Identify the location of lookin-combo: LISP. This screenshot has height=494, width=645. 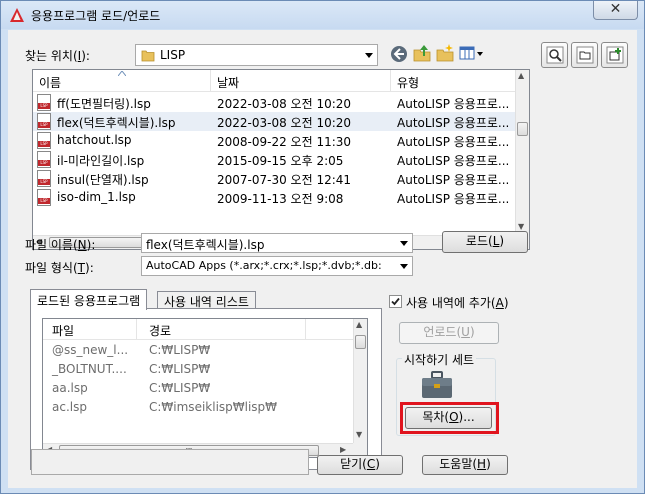
(256, 55).